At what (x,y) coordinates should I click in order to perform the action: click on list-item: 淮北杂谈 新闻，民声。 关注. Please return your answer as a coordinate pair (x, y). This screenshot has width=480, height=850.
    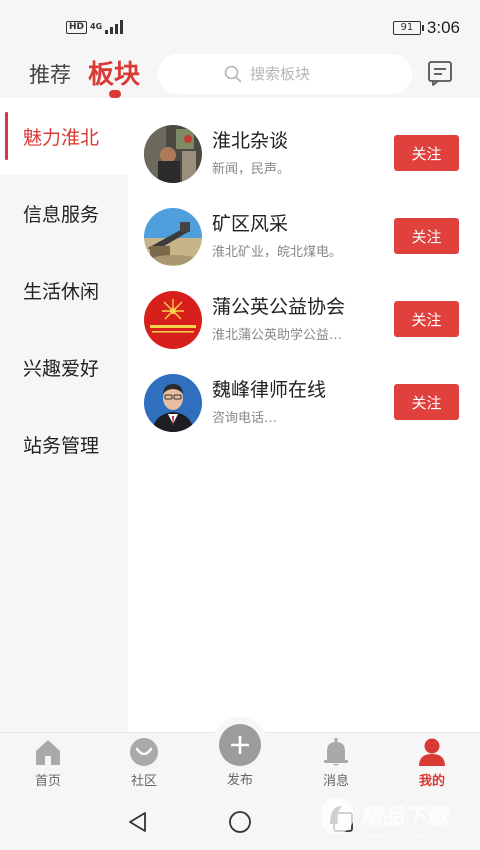
    Looking at the image, I should click on (304, 156).